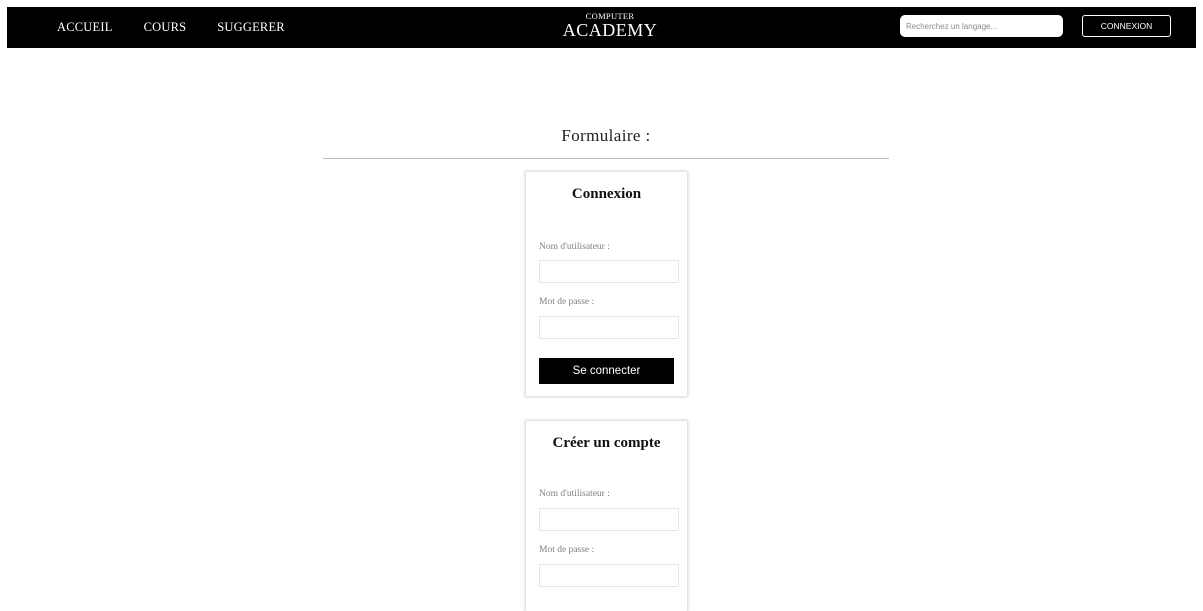  I want to click on register-password-label: Mot de passe :, so click(567, 550).